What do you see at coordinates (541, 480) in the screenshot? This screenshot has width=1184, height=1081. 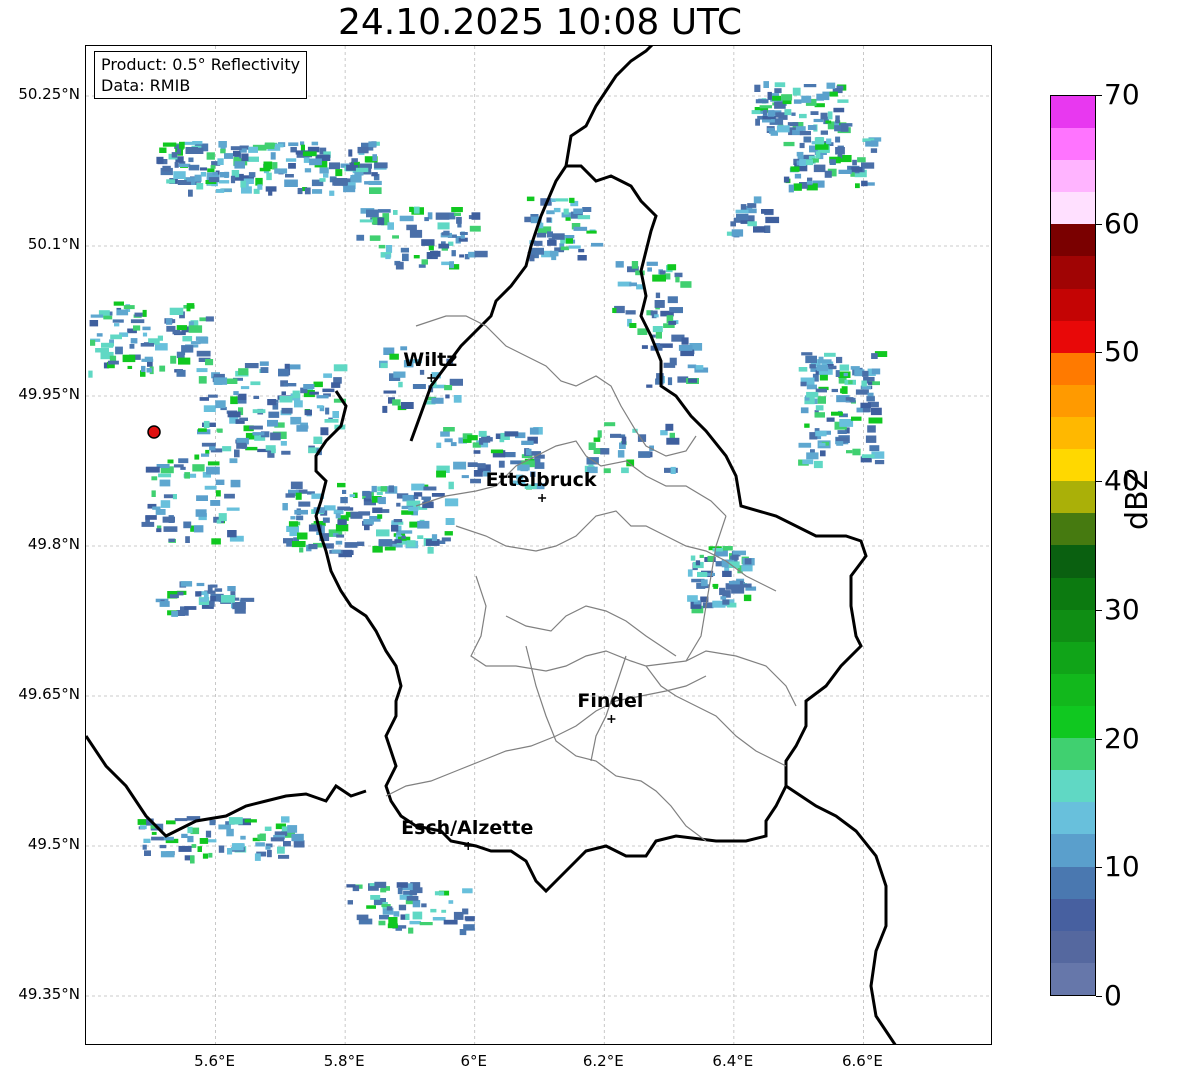 I see `city-label: Ettelbruck` at bounding box center [541, 480].